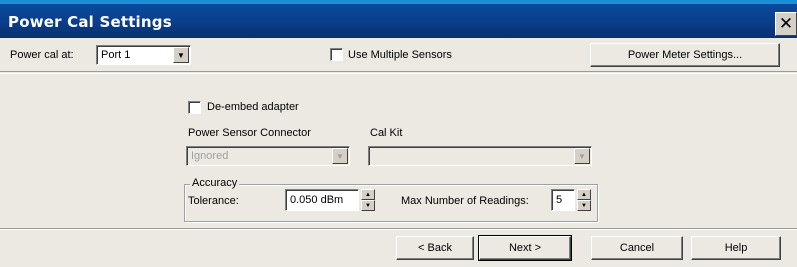 The width and height of the screenshot is (797, 267). I want to click on row-separator, so click(398, 73).